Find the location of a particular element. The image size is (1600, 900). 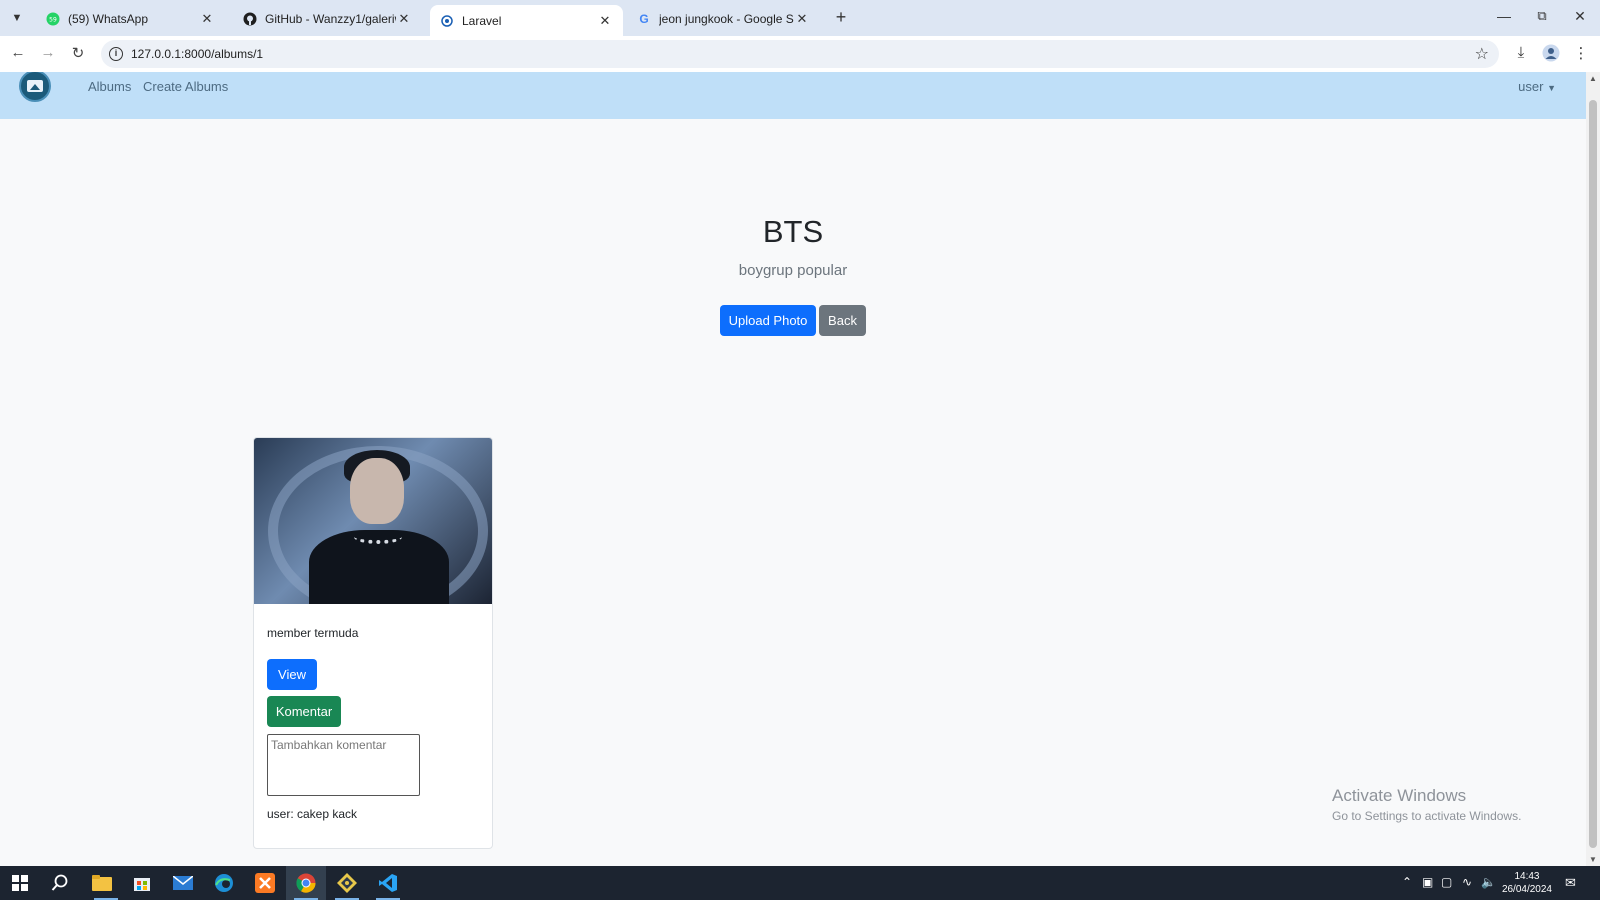

xampp-icon is located at coordinates (265, 883).